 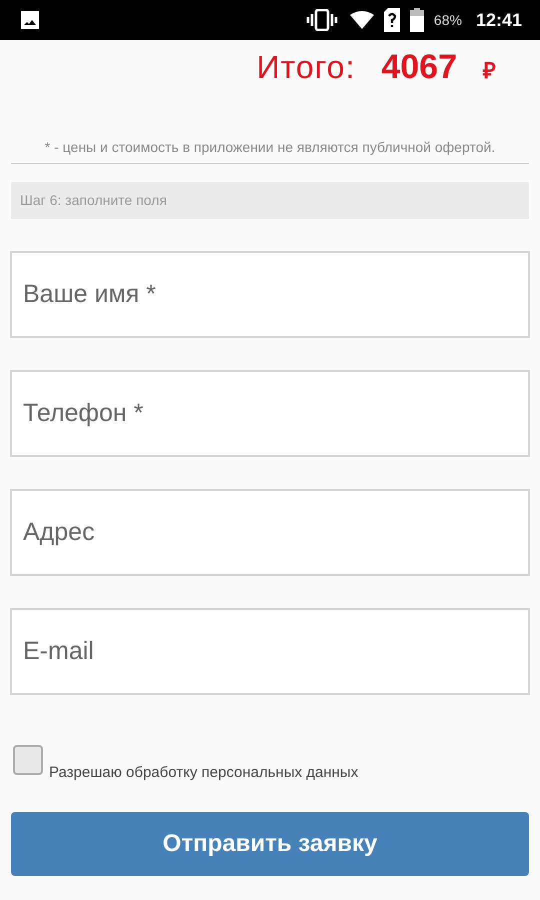 I want to click on sim-icon, so click(x=392, y=20).